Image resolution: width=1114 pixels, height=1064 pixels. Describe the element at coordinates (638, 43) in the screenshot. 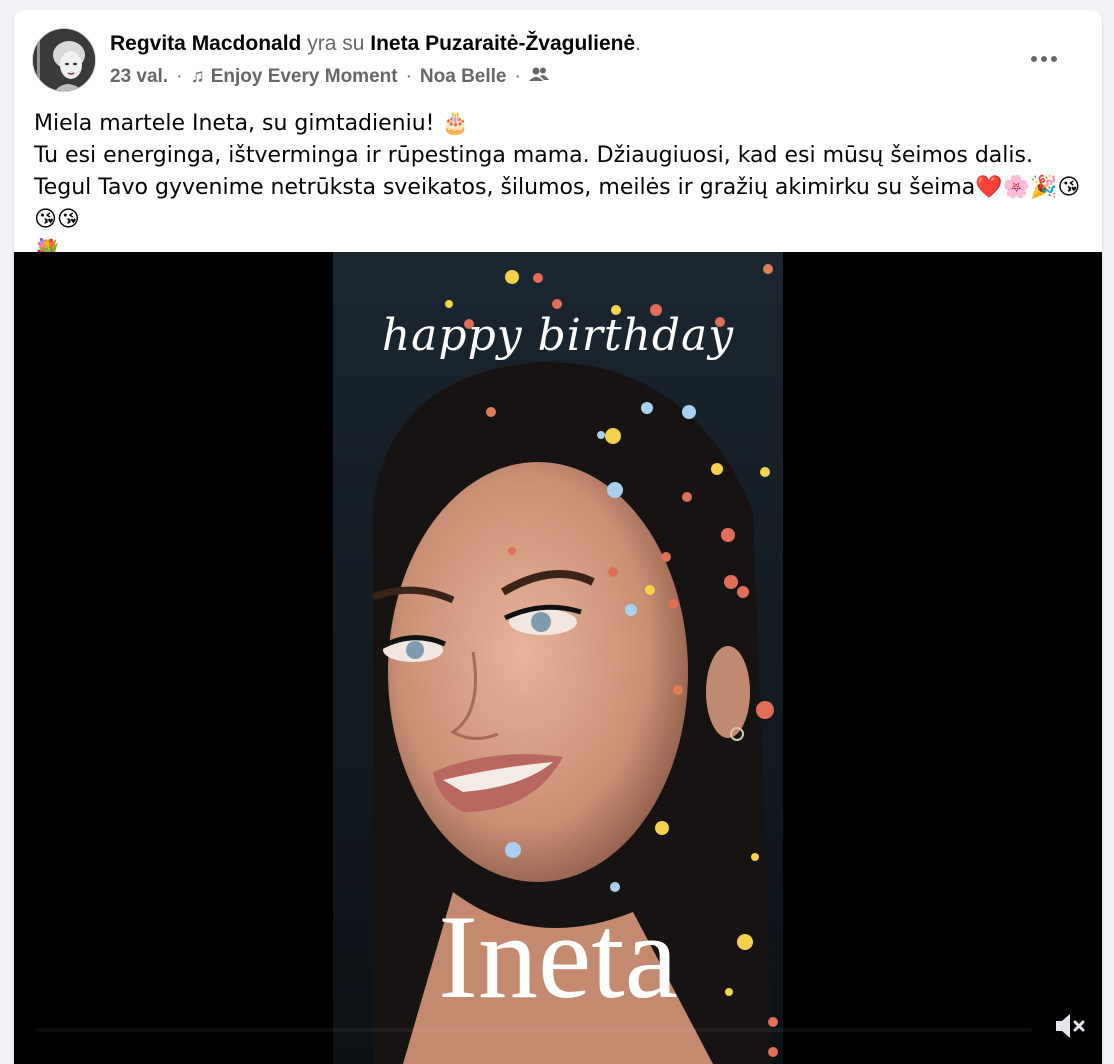

I see `tagged-suffix: .` at that location.